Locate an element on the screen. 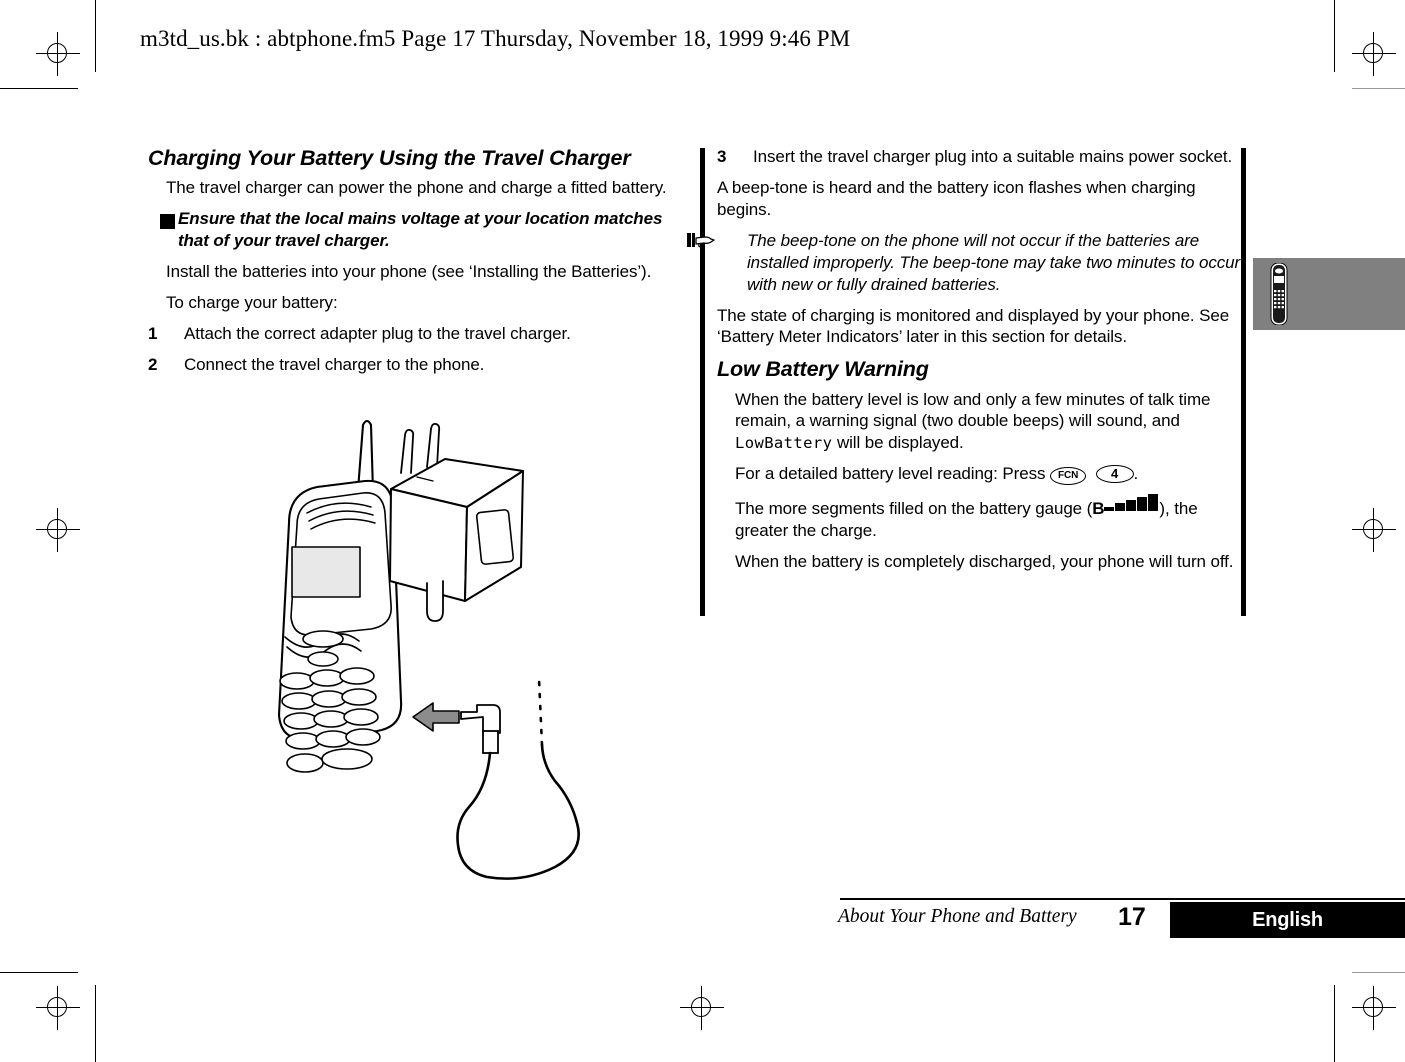 This screenshot has width=1405, height=1062. crop-mark-top-left is located at coordinates (39, 88).